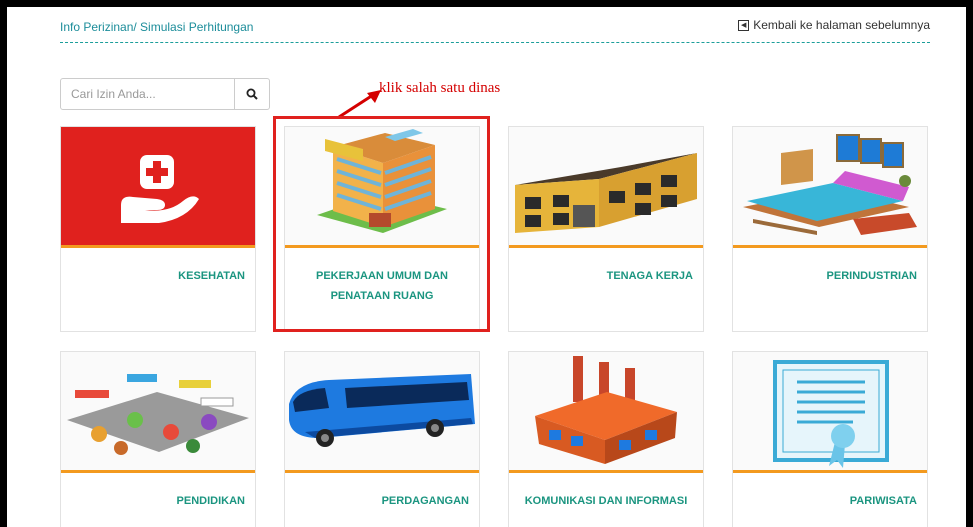 The height and width of the screenshot is (527, 973). Describe the element at coordinates (830, 412) in the screenshot. I see `certificate-icon` at that location.